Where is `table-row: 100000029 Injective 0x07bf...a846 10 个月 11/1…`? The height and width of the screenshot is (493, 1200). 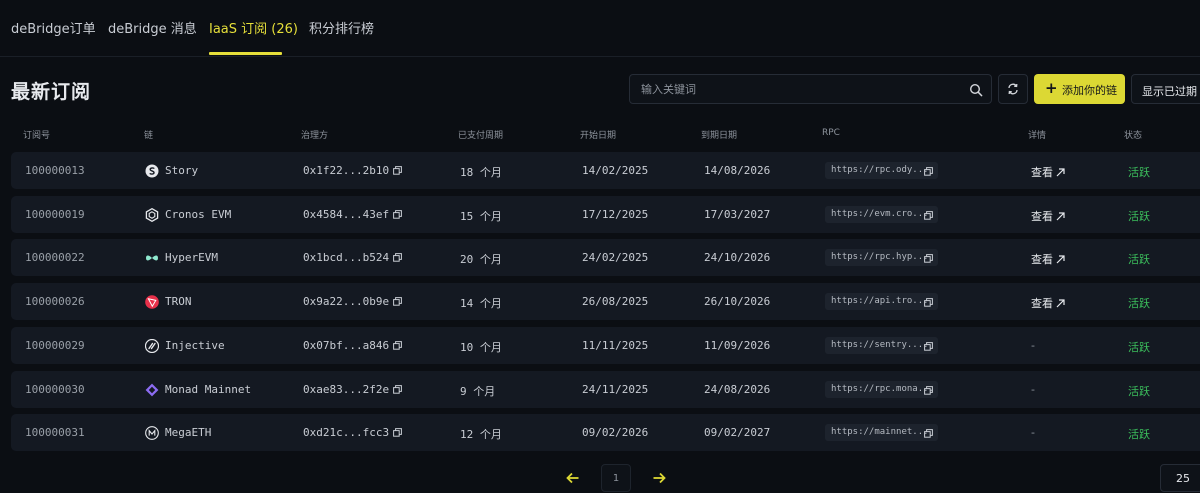
table-row: 100000029 Injective 0x07bf...a846 10 个月 11/1… is located at coordinates (605, 345).